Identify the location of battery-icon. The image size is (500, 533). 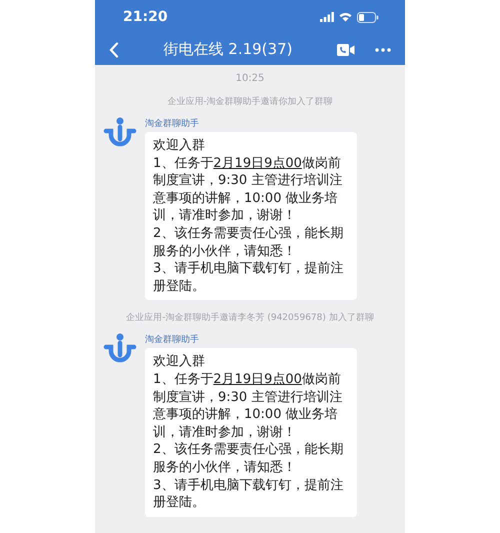
(368, 17).